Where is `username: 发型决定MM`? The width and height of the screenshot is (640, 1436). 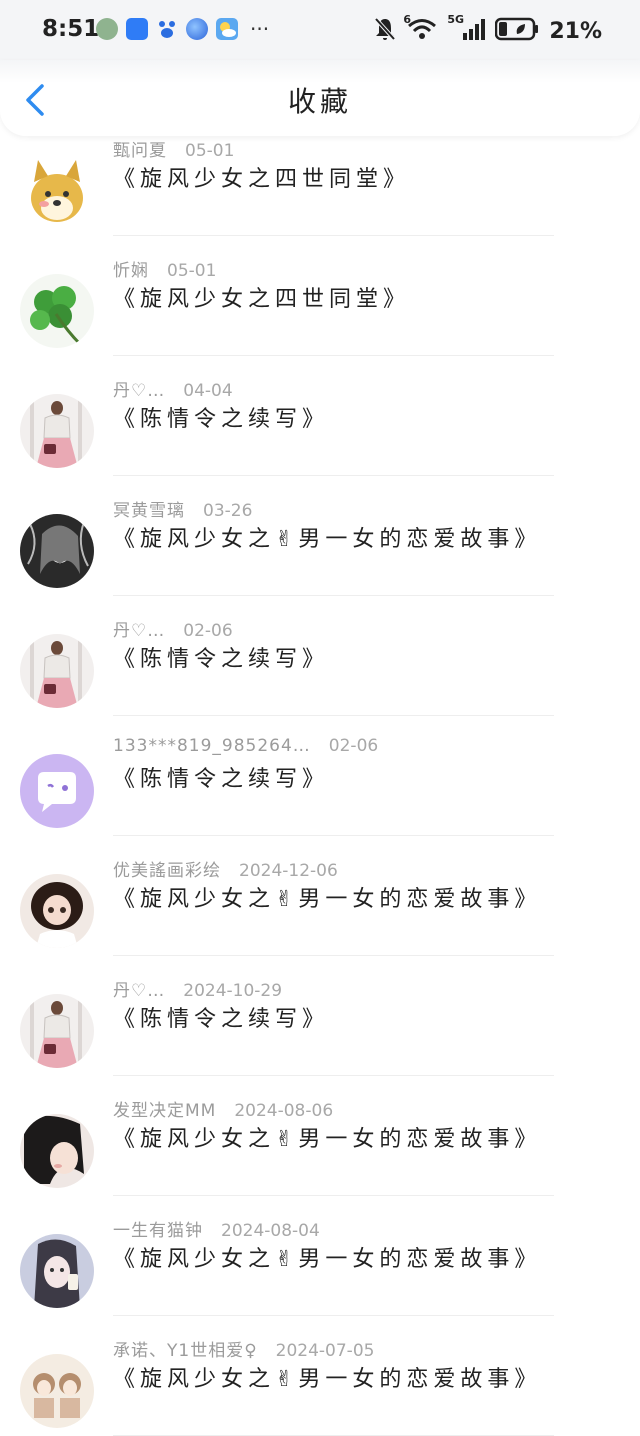 username: 发型决定MM is located at coordinates (164, 1111).